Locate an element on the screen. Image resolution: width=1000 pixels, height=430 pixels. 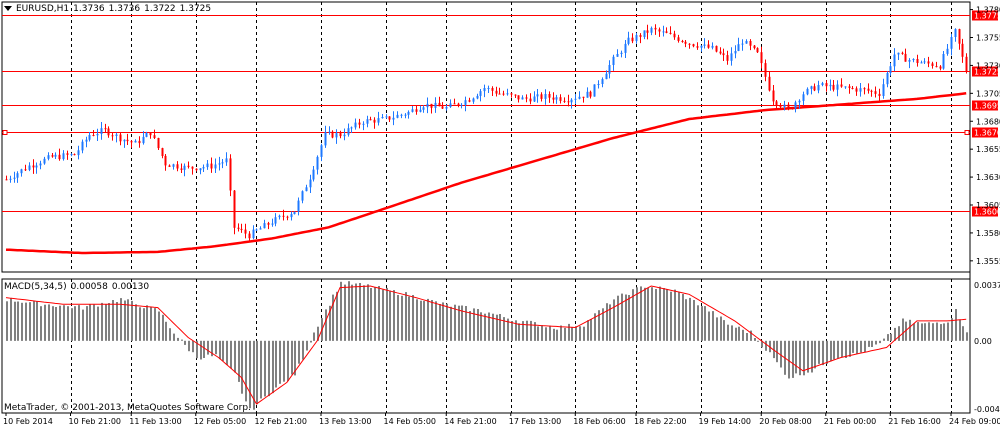
price-tick-label: 1.3605 is located at coordinates (988, 205).